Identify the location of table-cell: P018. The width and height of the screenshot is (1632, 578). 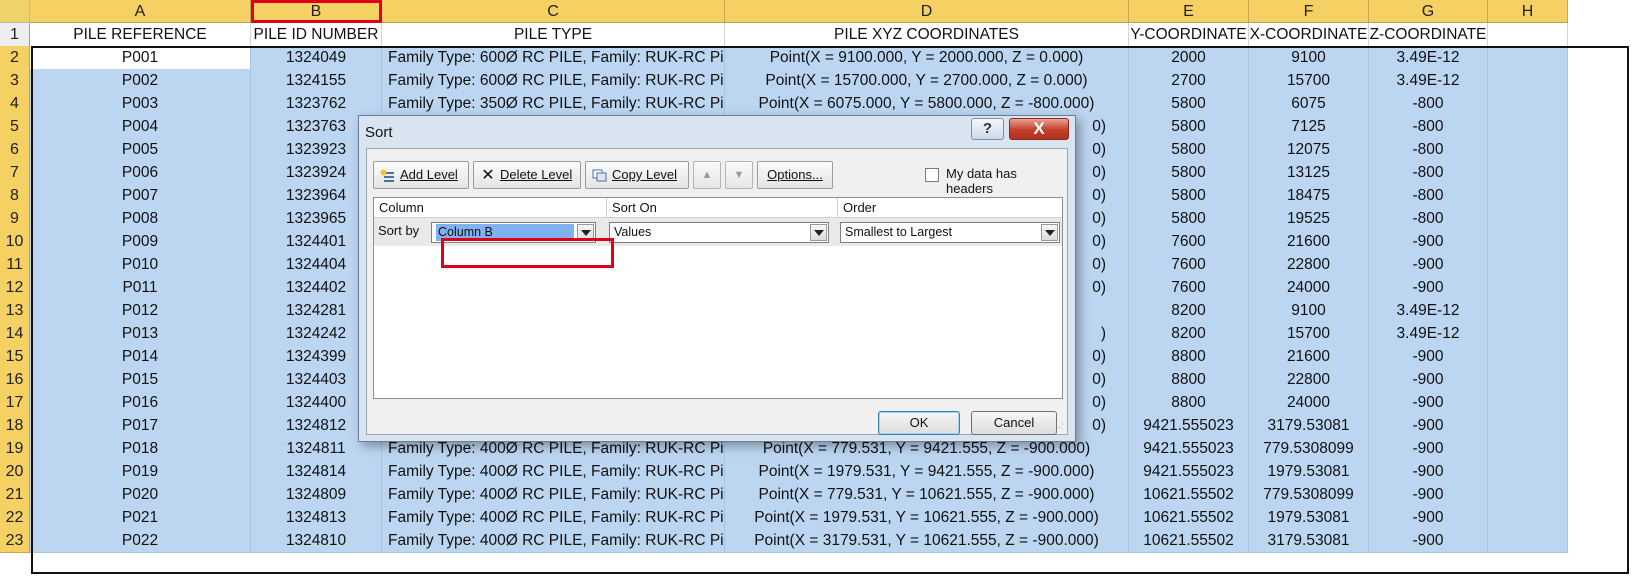
(140, 449).